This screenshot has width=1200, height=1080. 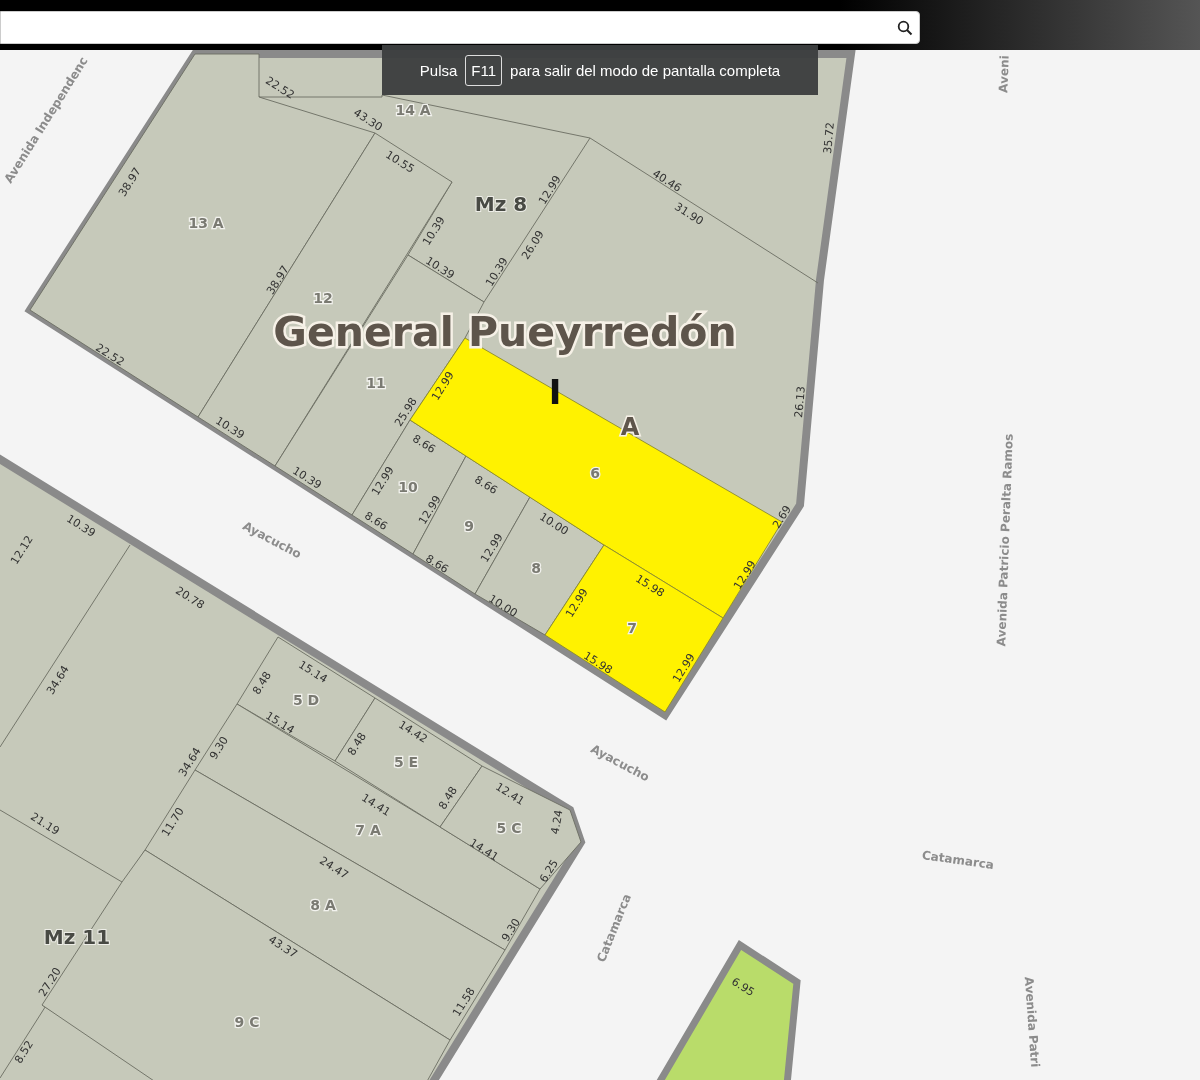 I want to click on parcel-label: 5 E, so click(x=406, y=762).